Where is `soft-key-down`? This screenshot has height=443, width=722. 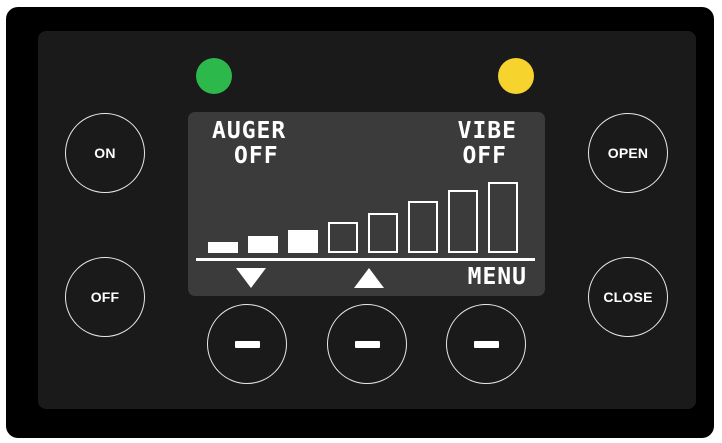 soft-key-down is located at coordinates (247, 344).